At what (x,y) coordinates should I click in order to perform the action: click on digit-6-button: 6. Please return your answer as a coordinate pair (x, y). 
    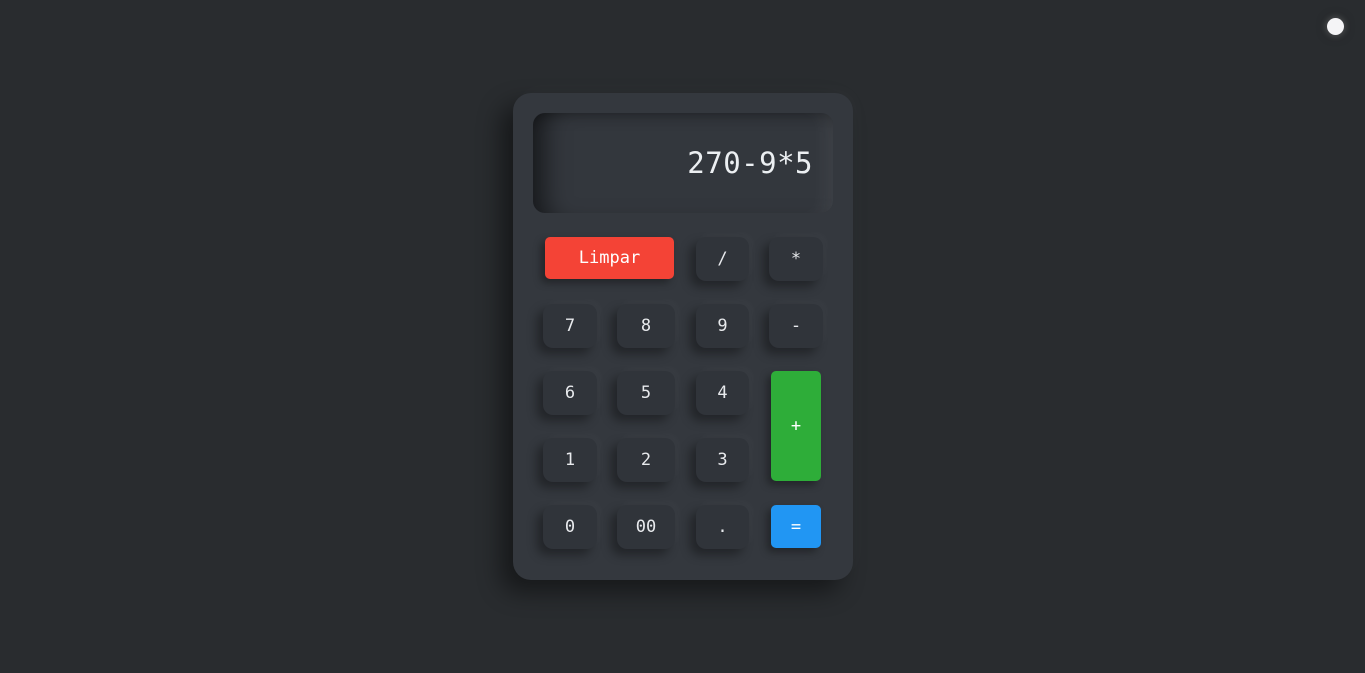
    Looking at the image, I should click on (570, 393).